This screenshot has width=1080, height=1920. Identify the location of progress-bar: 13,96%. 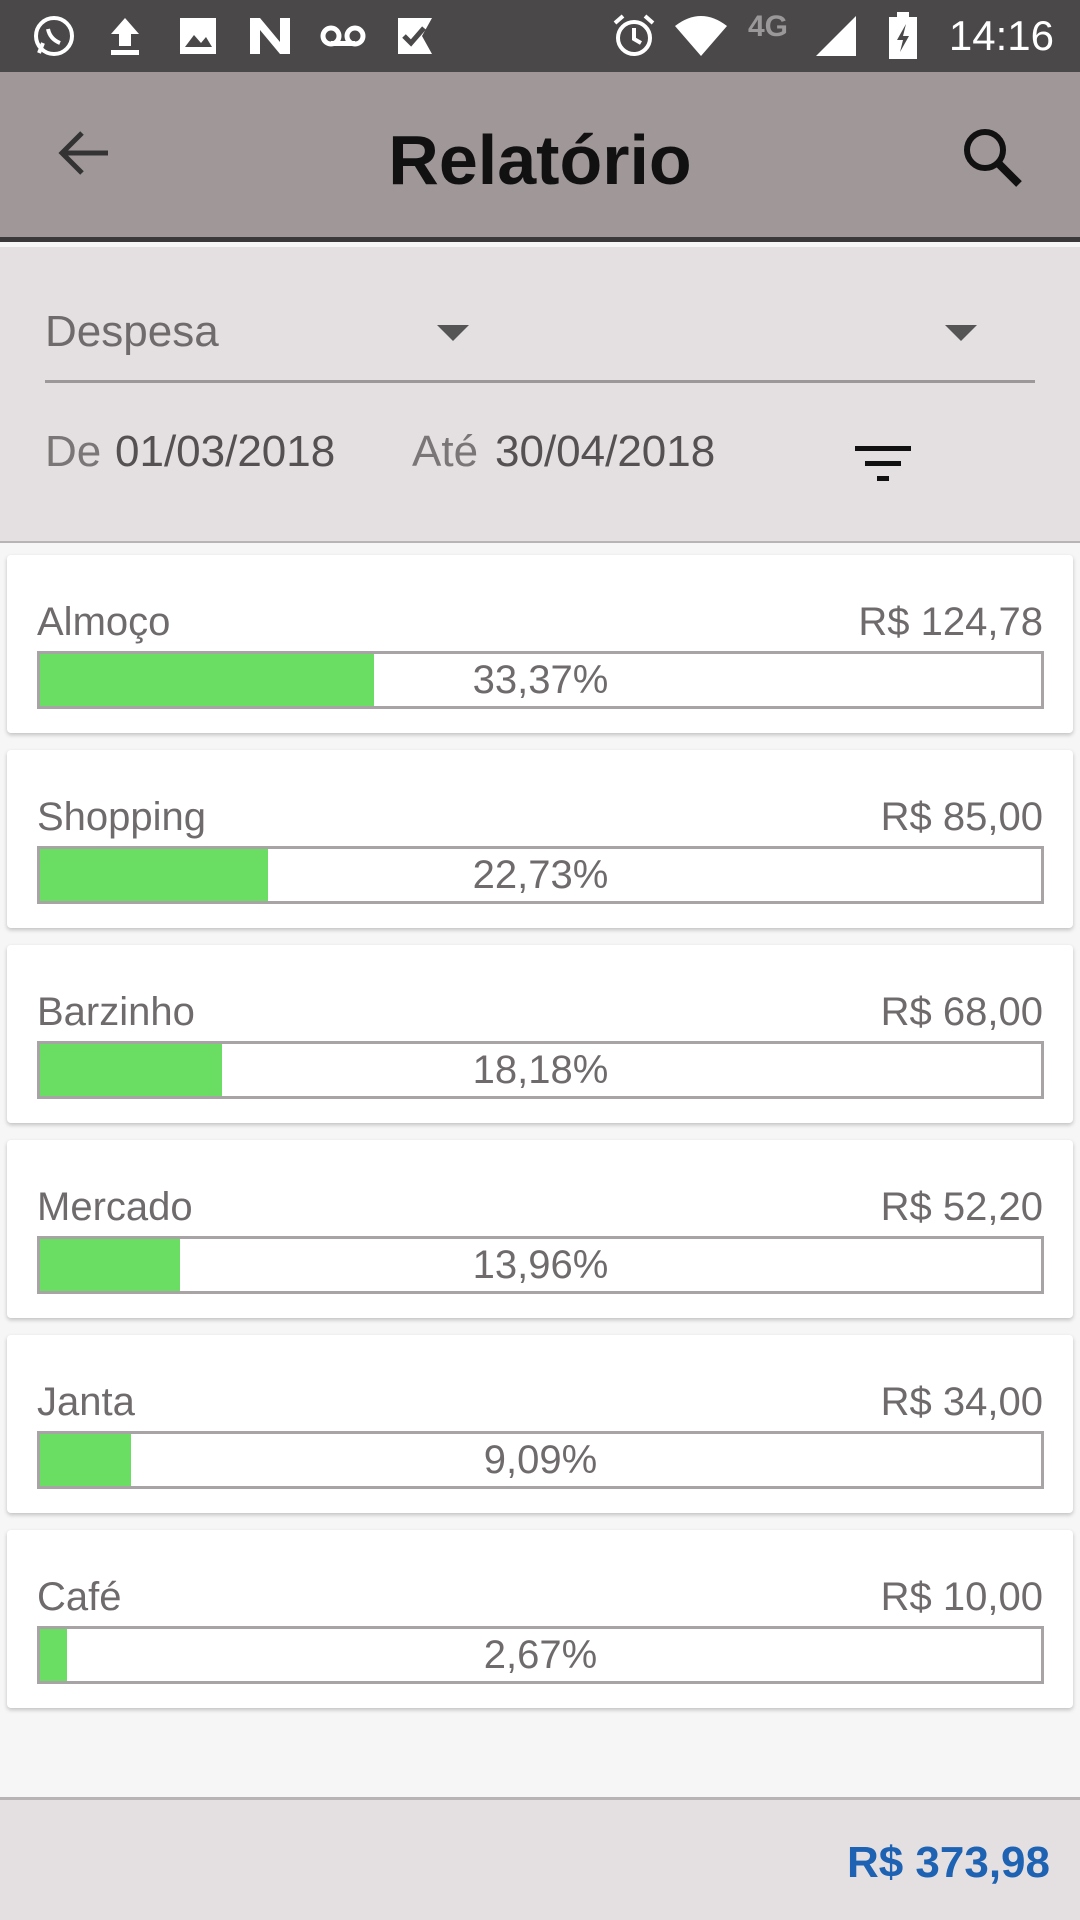
(540, 1265).